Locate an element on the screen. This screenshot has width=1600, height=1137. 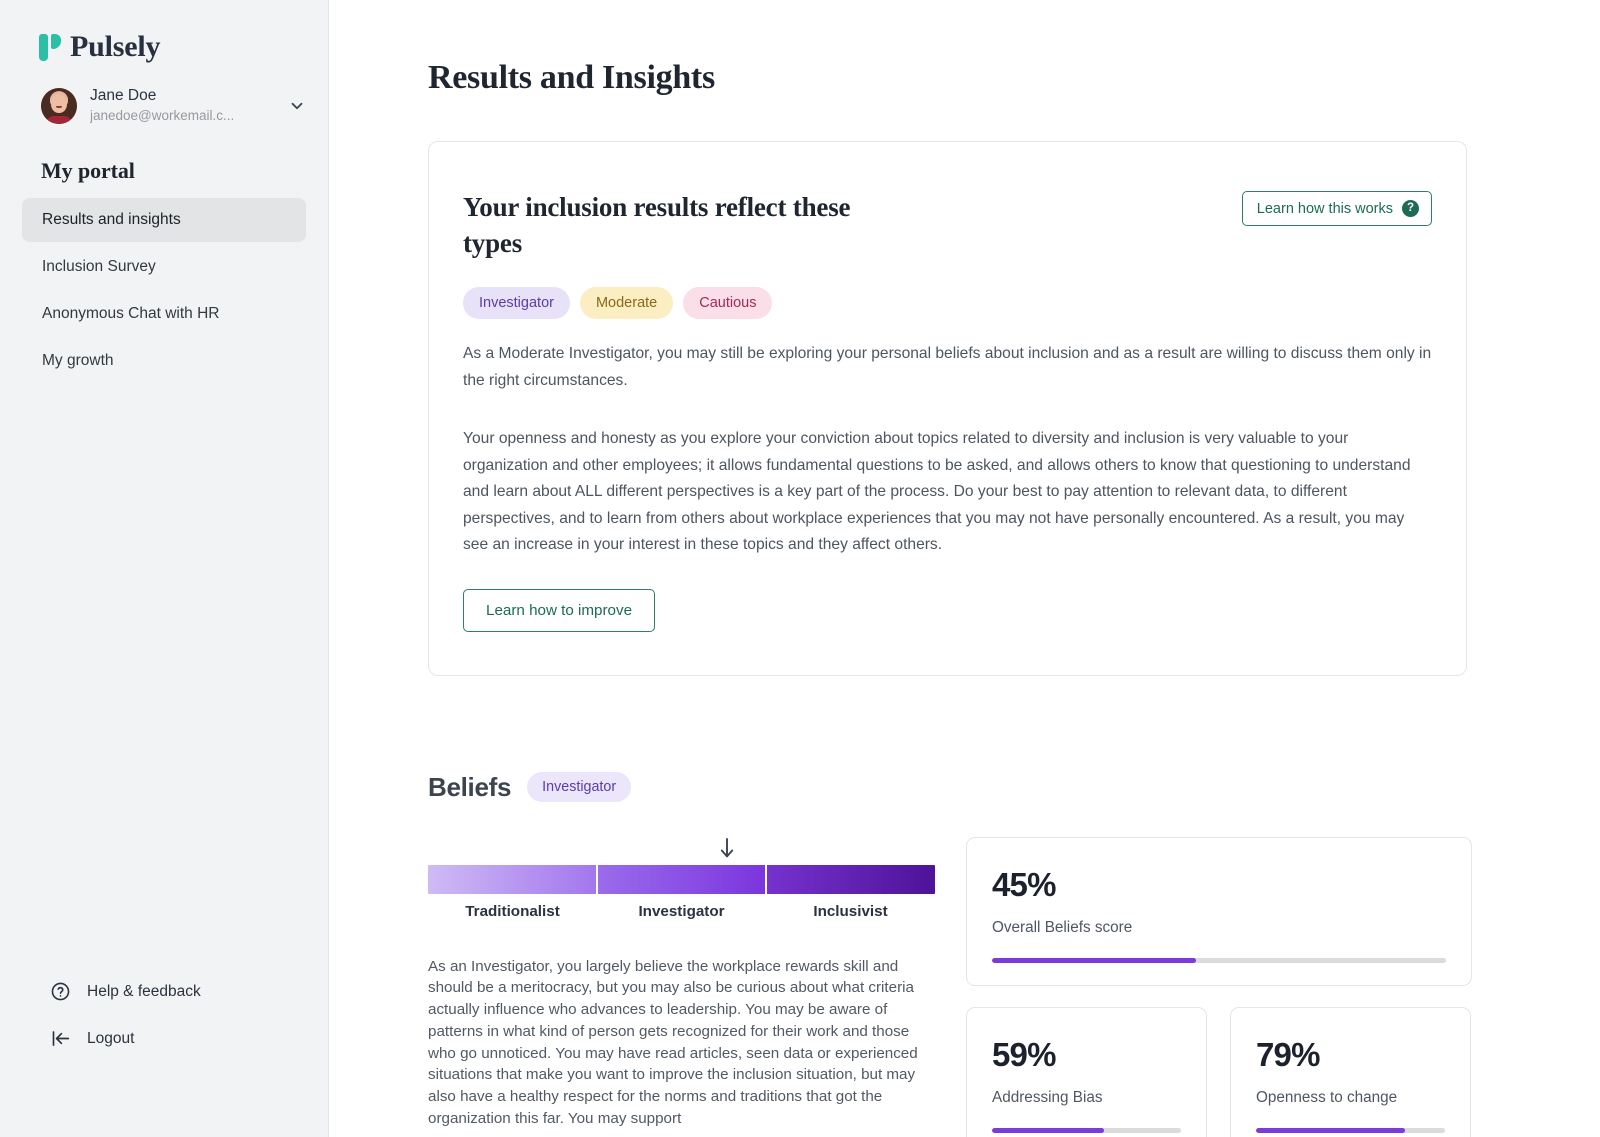
beliefs-title: Beliefs is located at coordinates (470, 786).